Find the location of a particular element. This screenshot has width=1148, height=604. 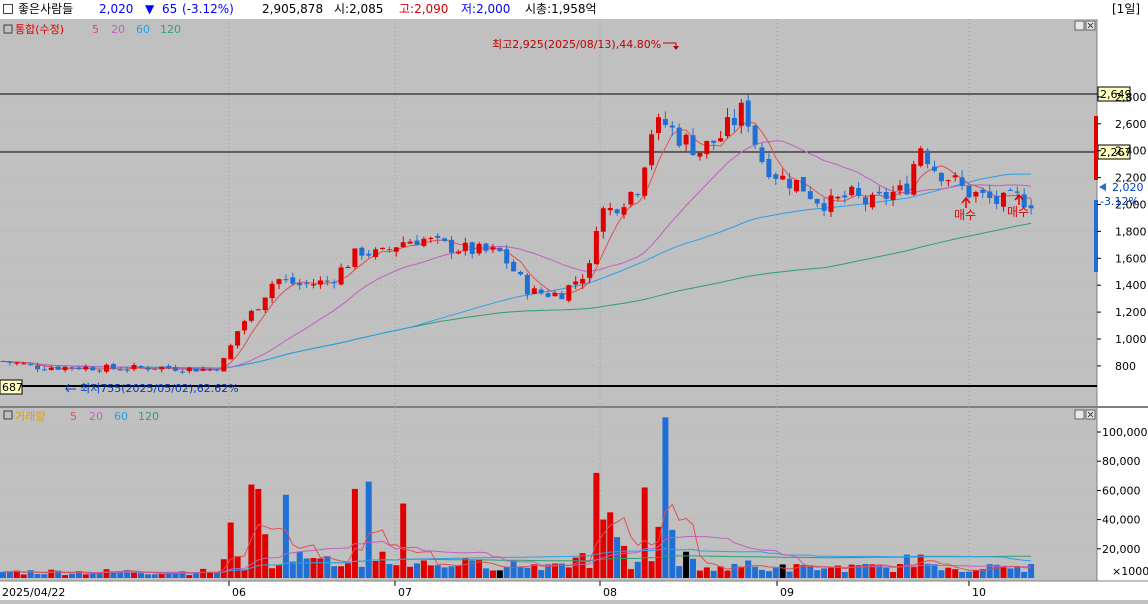

volume-tick-label: 80,000 is located at coordinates (1121, 461).